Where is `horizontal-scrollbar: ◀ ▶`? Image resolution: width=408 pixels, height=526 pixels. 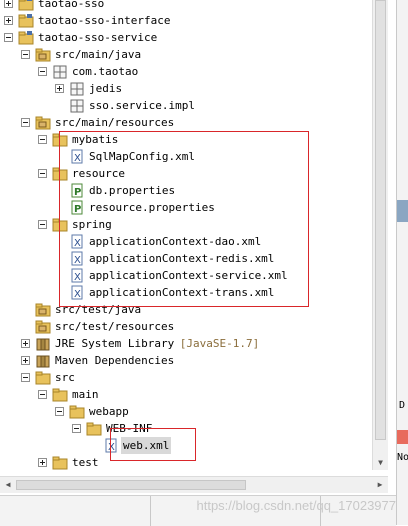
horizontal-scrollbar: ◀ ▶ is located at coordinates (194, 484).